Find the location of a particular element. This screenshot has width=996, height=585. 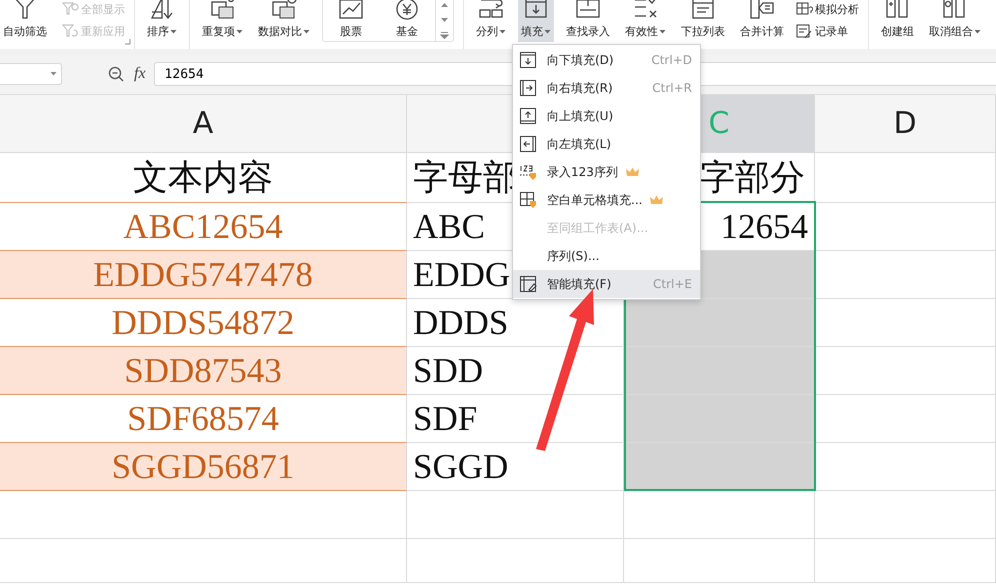

table-cell: EDDG5747478 is located at coordinates (203, 275).